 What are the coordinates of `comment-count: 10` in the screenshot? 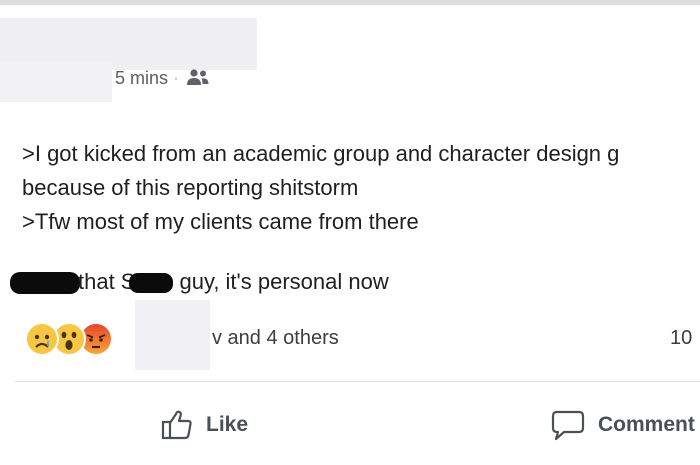 It's located at (685, 338).